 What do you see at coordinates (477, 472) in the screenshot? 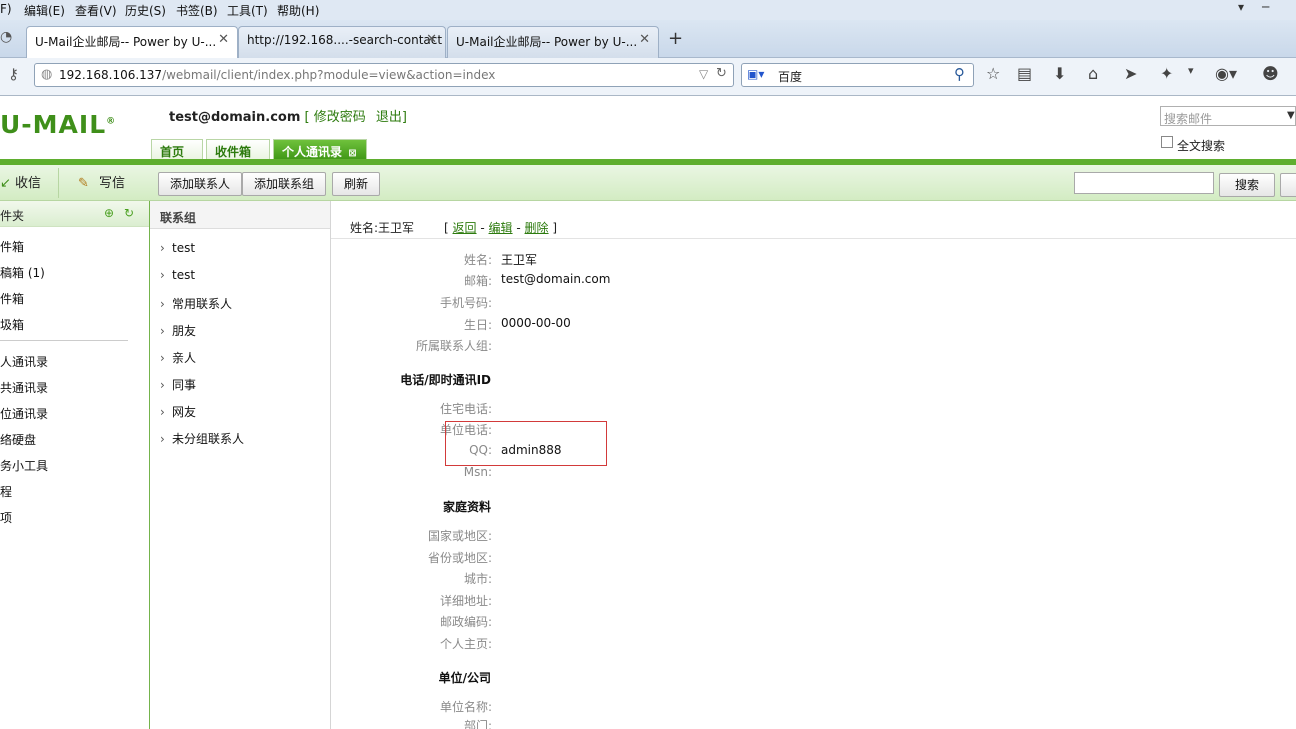
I see `msn-label: Msn:` at bounding box center [477, 472].